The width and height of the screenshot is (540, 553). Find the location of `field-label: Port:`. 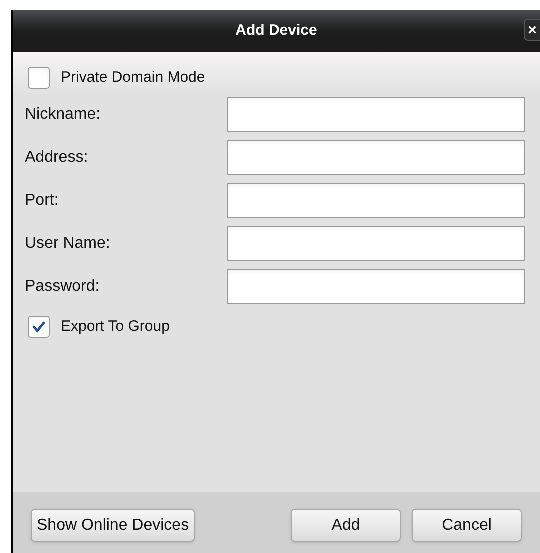

field-label: Port: is located at coordinates (42, 200).